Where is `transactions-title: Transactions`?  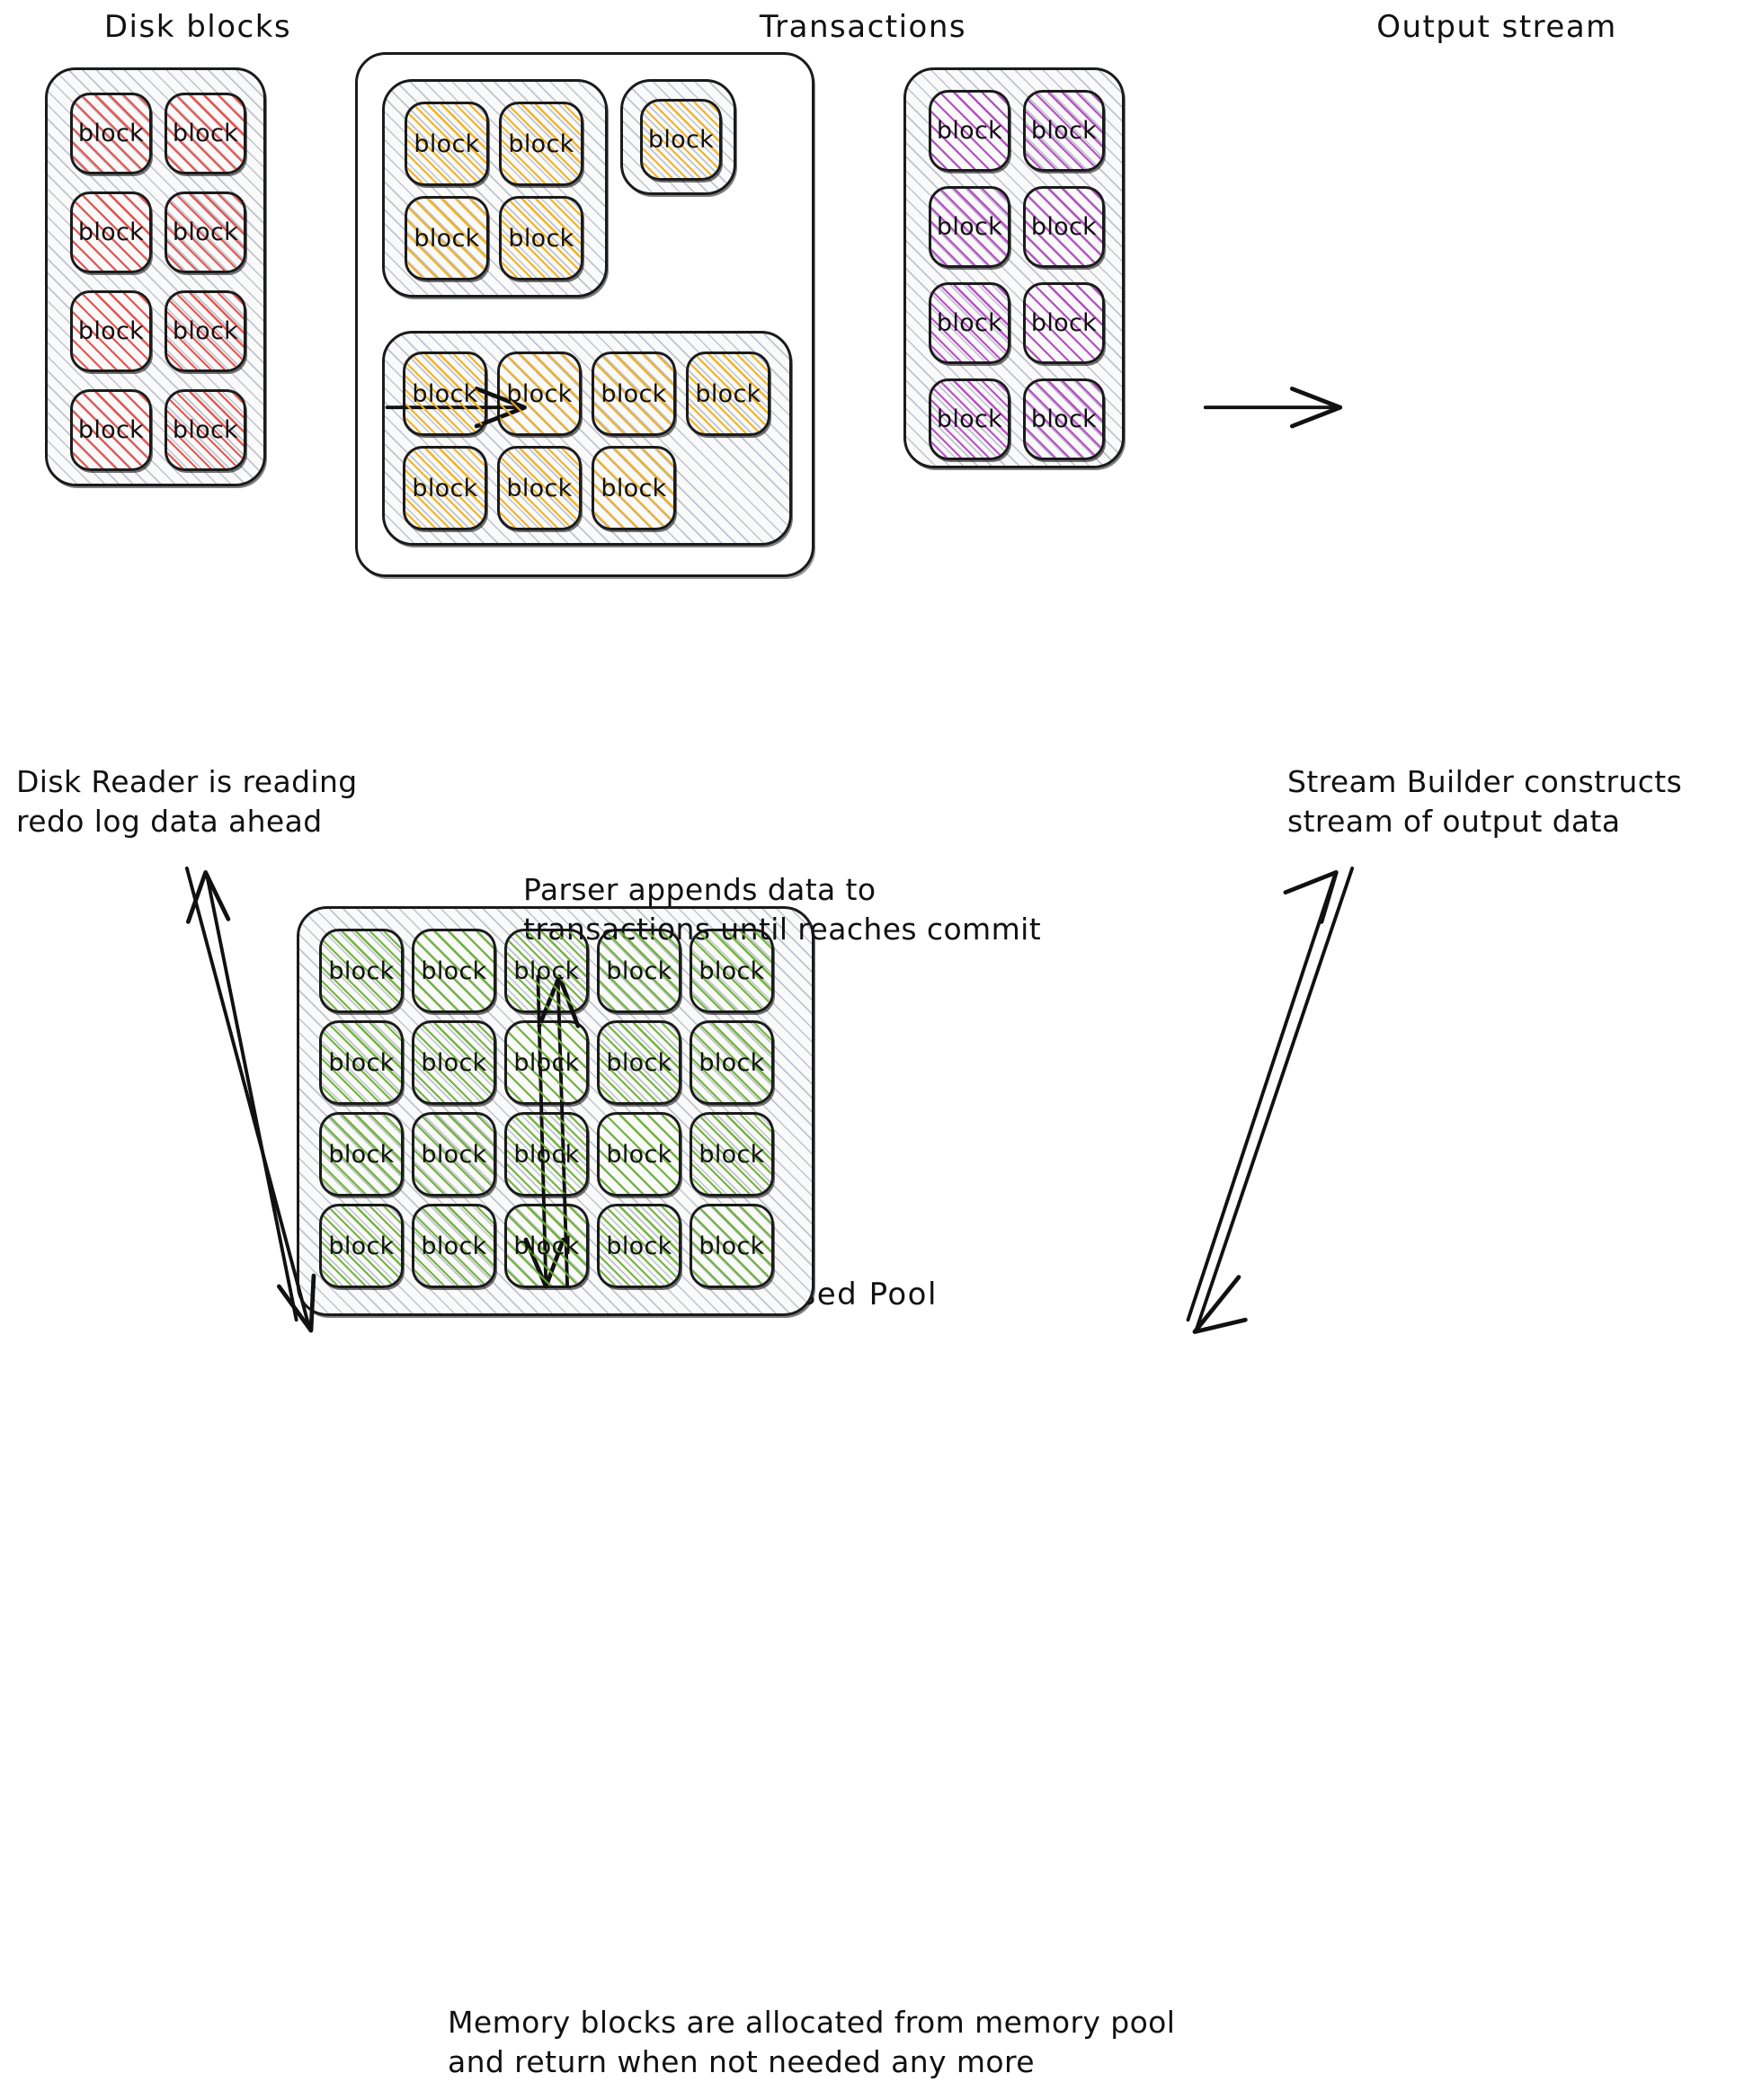
transactions-title: Transactions is located at coordinates (863, 27).